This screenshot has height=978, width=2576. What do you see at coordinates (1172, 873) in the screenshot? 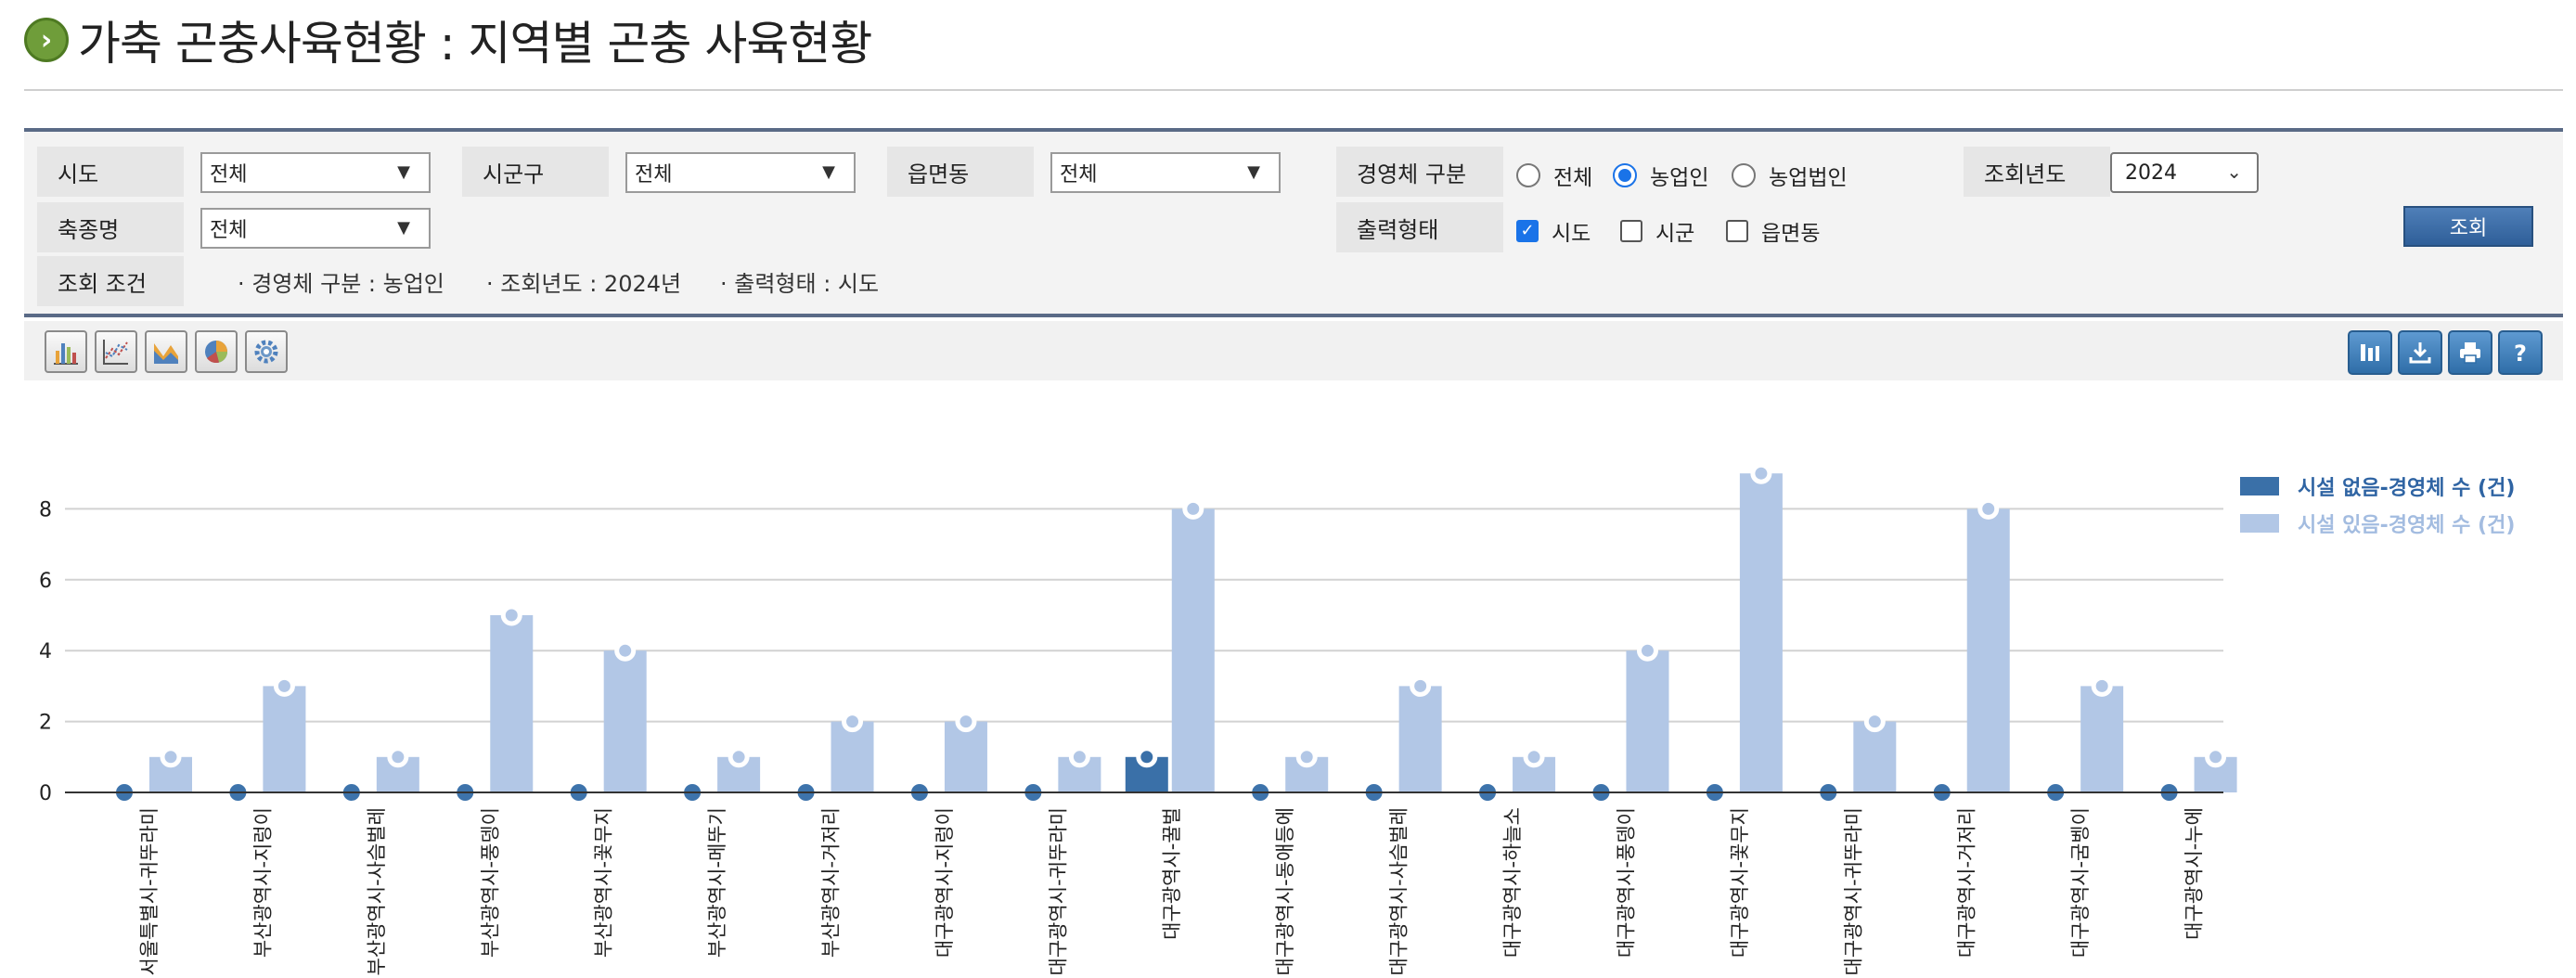
I see `x-tick-label: 대구광역시-꿀벌` at bounding box center [1172, 873].